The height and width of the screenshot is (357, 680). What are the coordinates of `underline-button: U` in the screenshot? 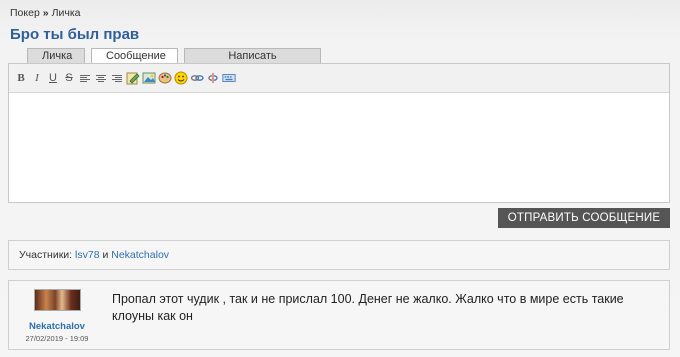 It's located at (53, 78).